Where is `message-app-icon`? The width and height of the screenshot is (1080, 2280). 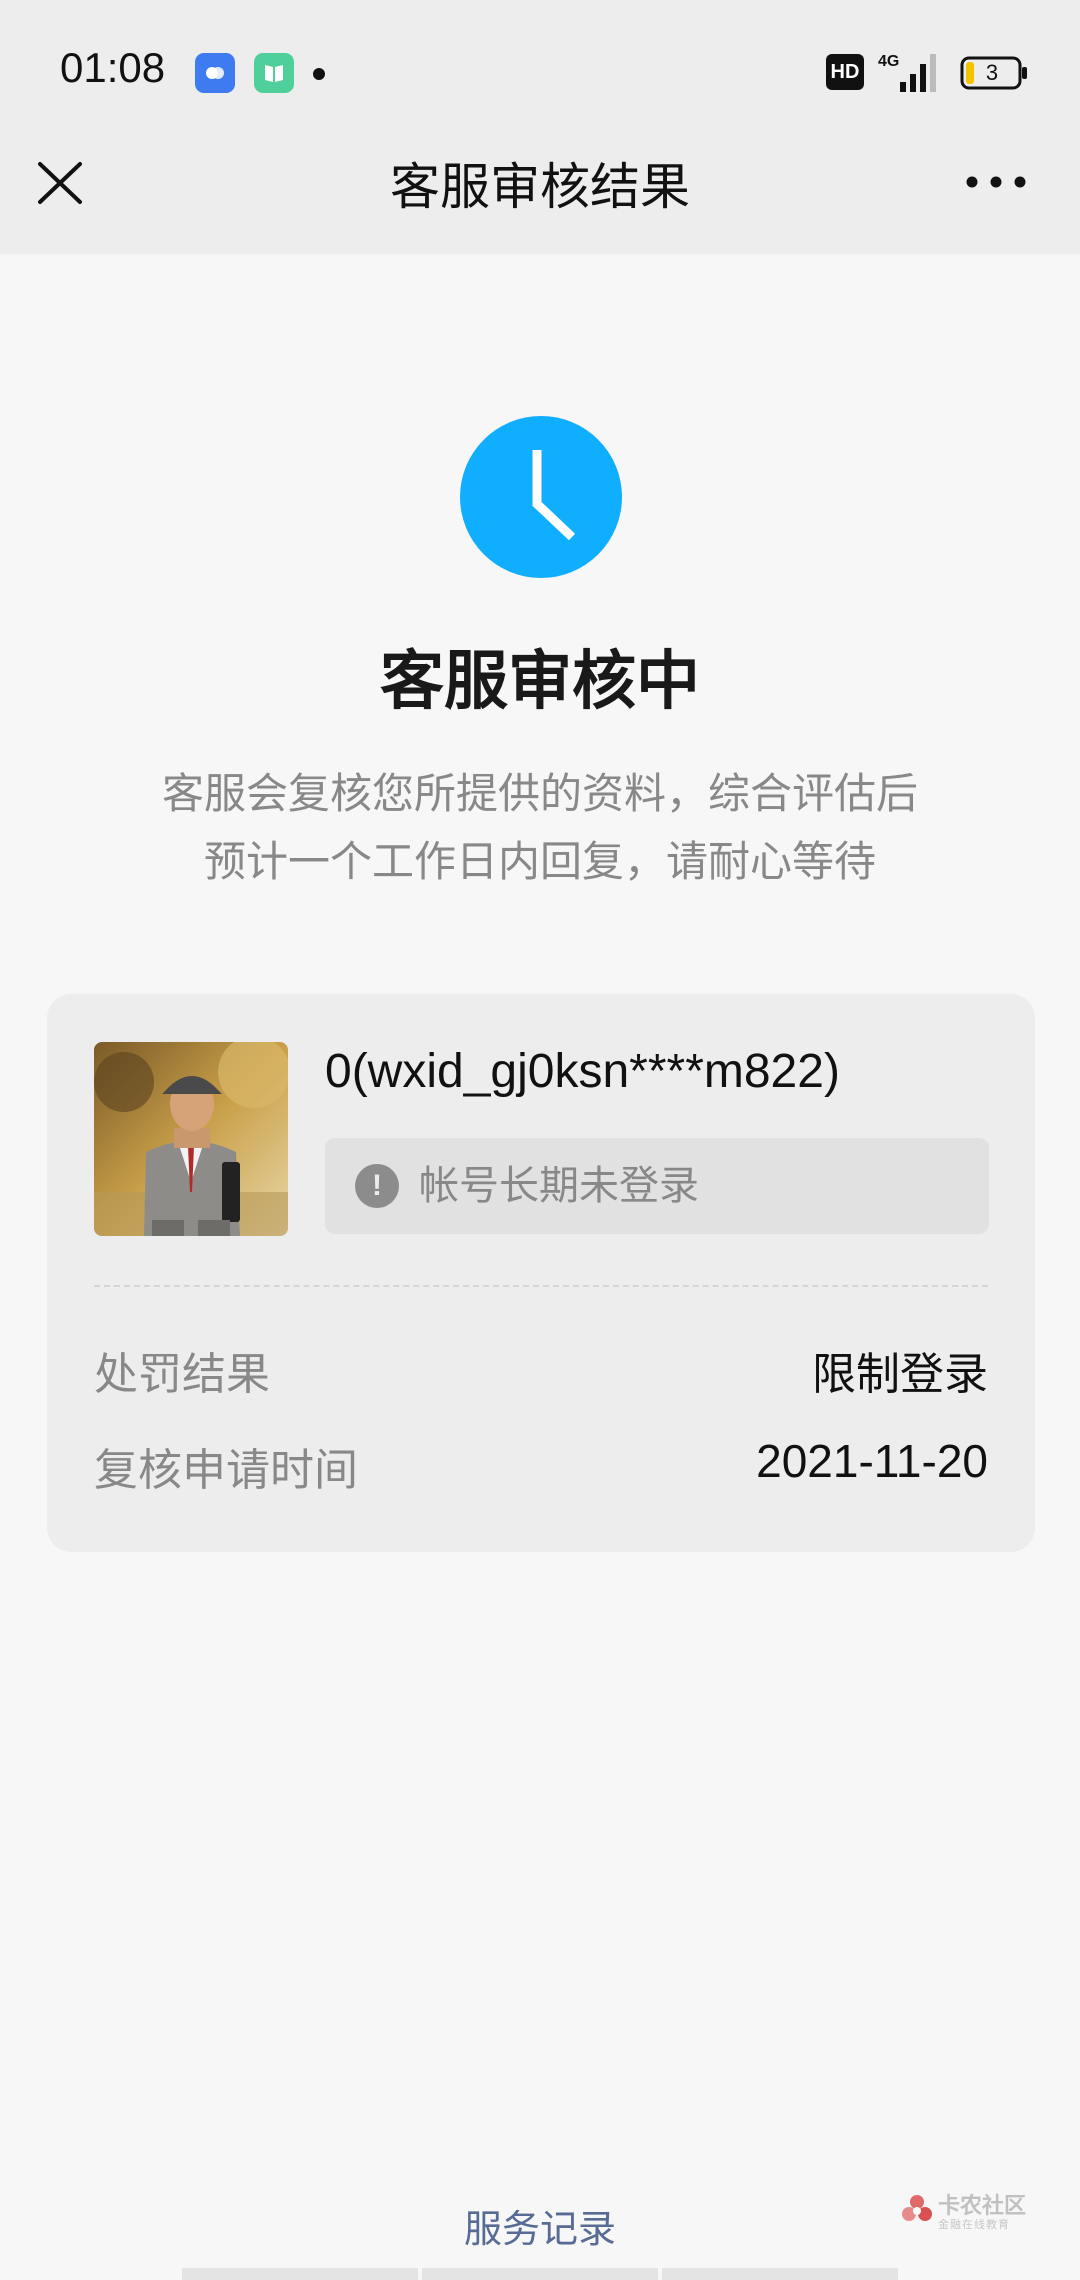
message-app-icon is located at coordinates (215, 73).